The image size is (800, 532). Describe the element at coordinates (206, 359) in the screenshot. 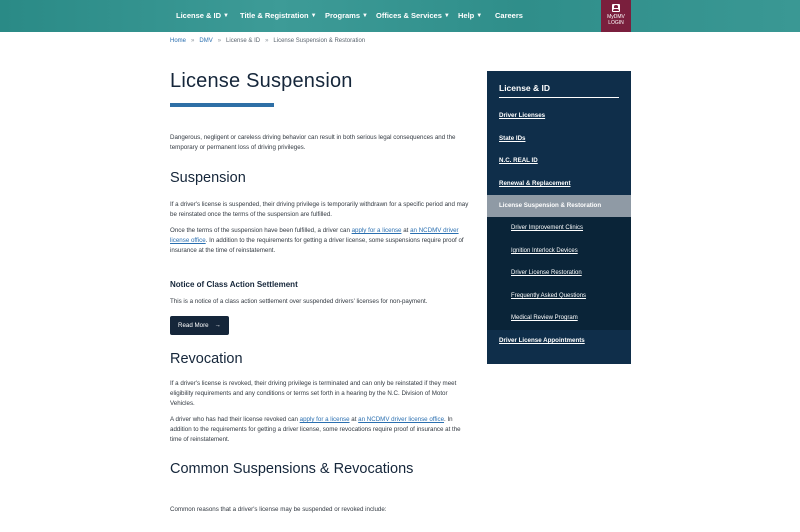

I see `revocation-heading: Revocation` at that location.